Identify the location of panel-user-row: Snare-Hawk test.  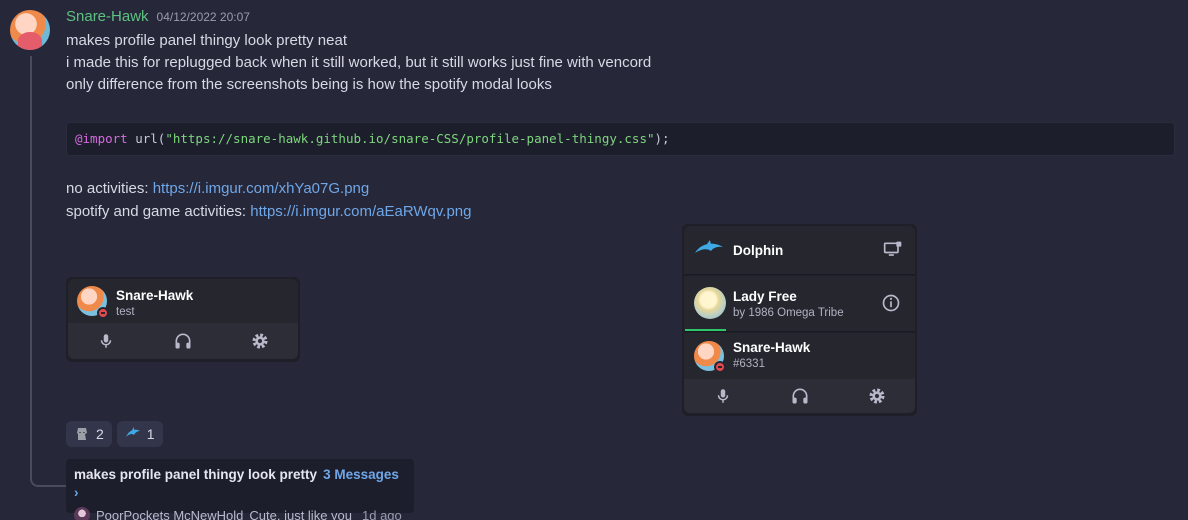
(183, 301).